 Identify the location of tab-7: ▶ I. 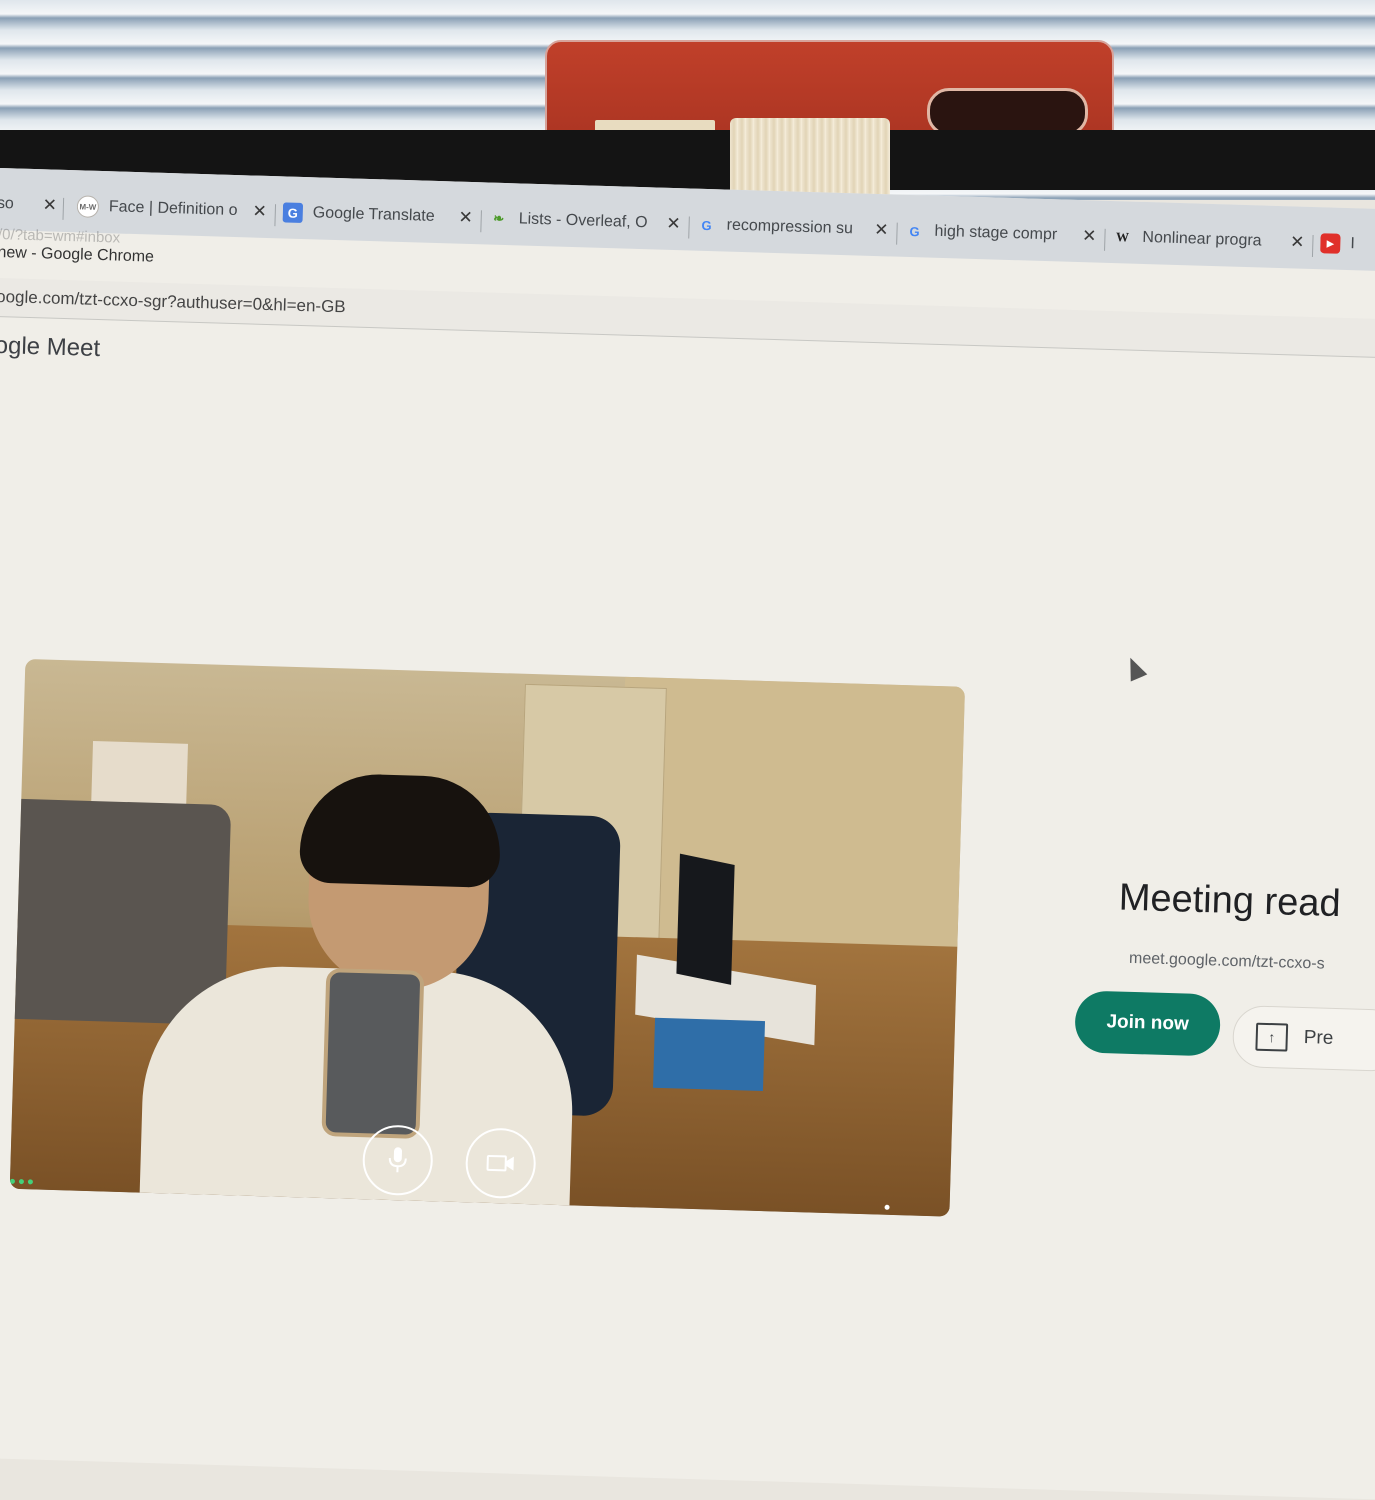
(1347, 244).